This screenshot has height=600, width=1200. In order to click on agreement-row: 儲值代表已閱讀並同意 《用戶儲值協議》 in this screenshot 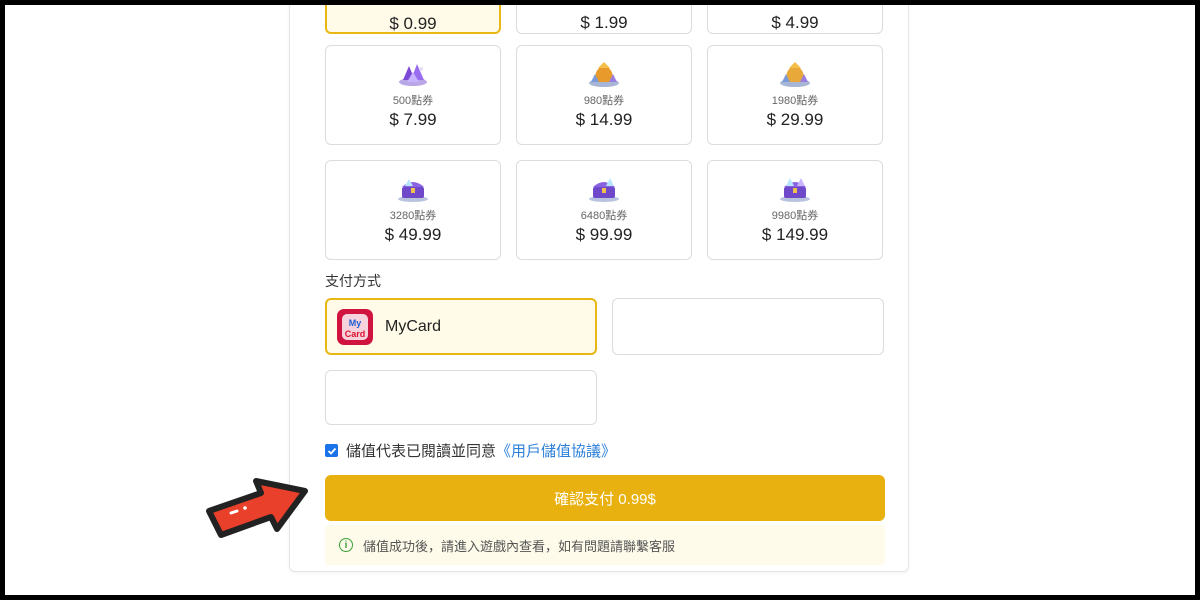, I will do `click(470, 450)`.